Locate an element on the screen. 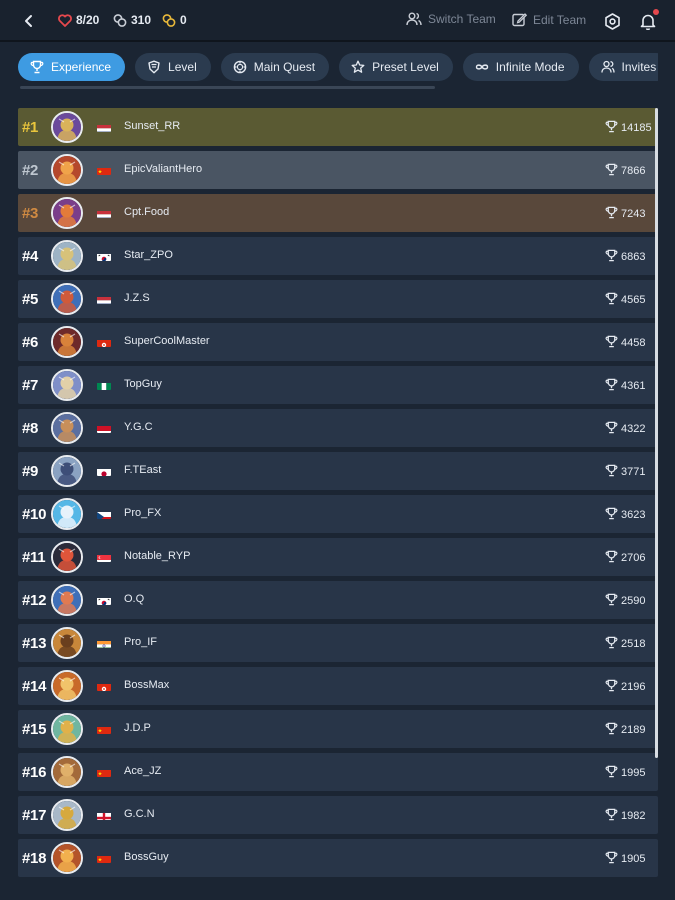 This screenshot has width=675, height=900. leaderboard-row: #1 Sunset_RR 14185 is located at coordinates (338, 127).